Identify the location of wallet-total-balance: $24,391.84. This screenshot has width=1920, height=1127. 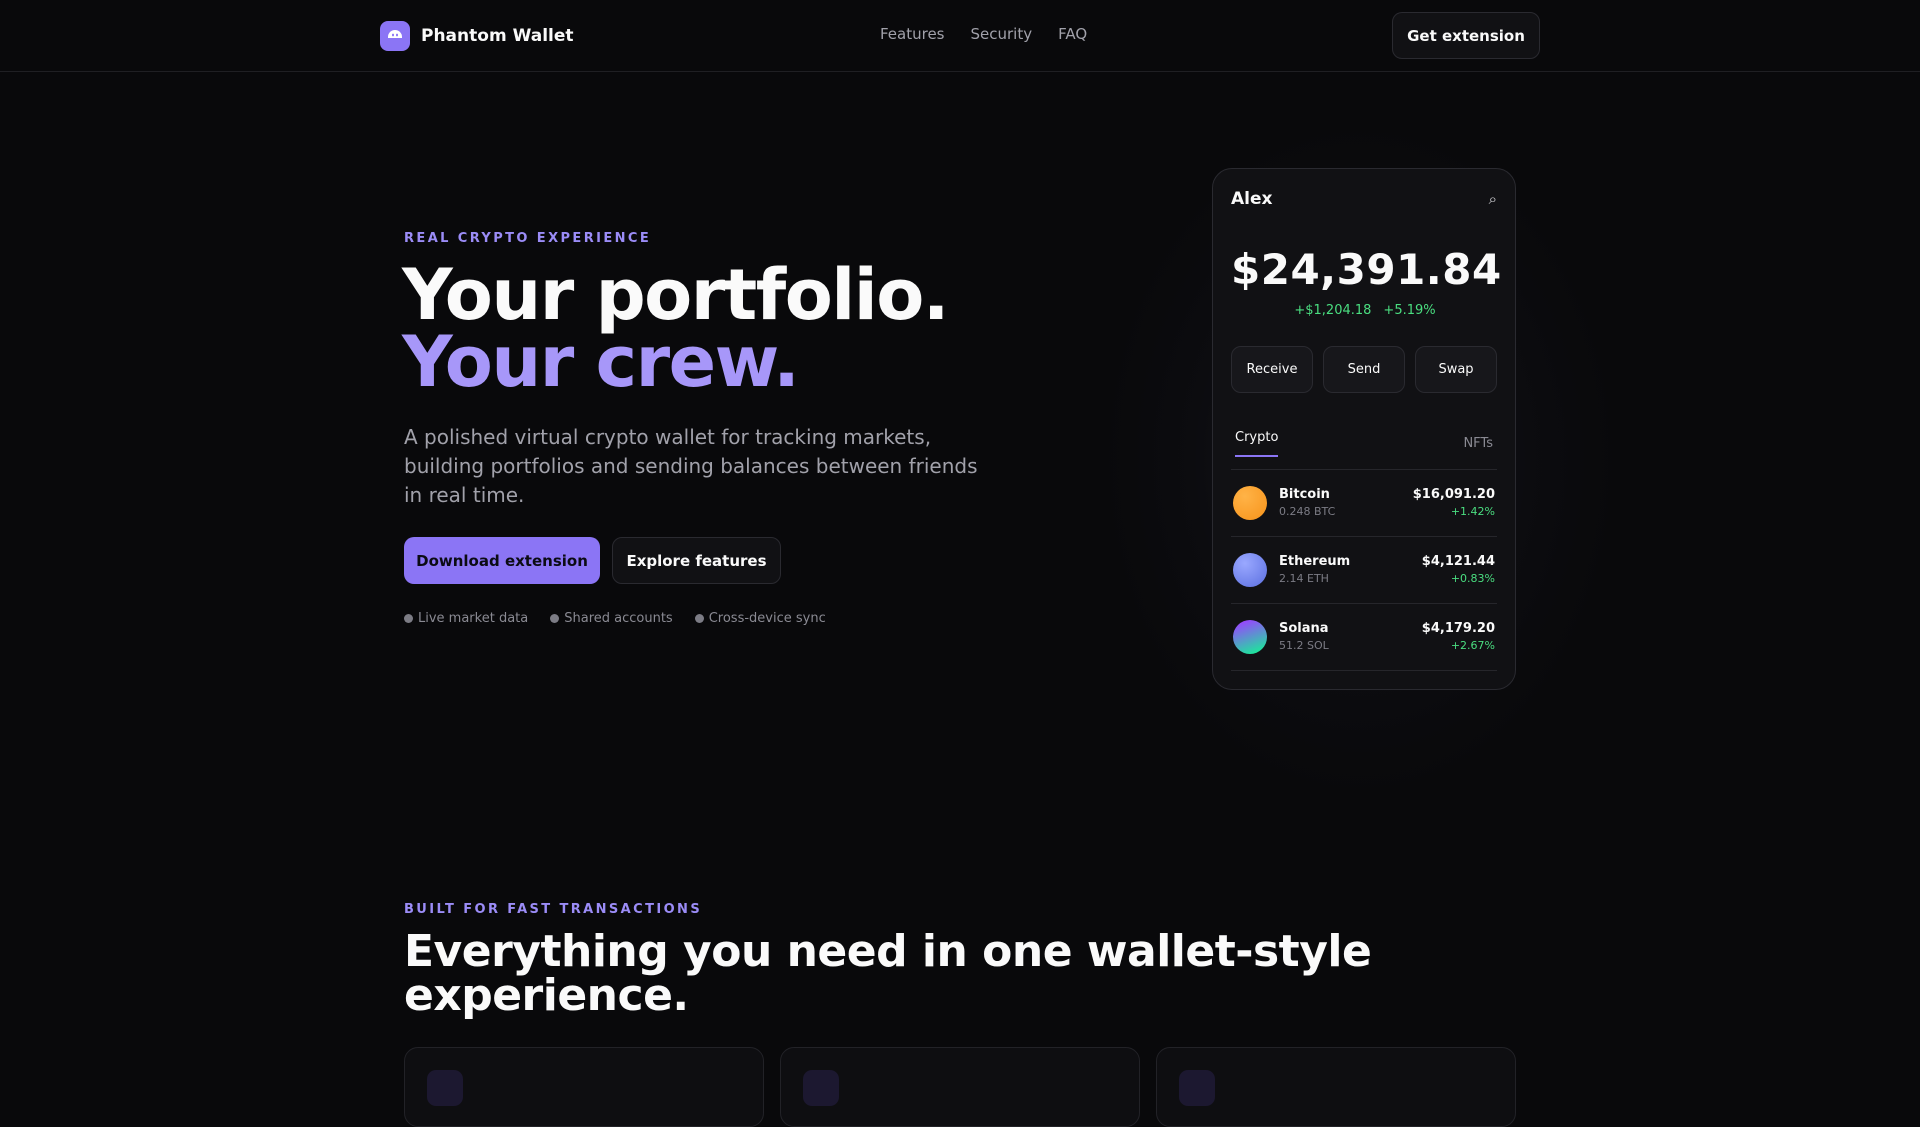
(1366, 269).